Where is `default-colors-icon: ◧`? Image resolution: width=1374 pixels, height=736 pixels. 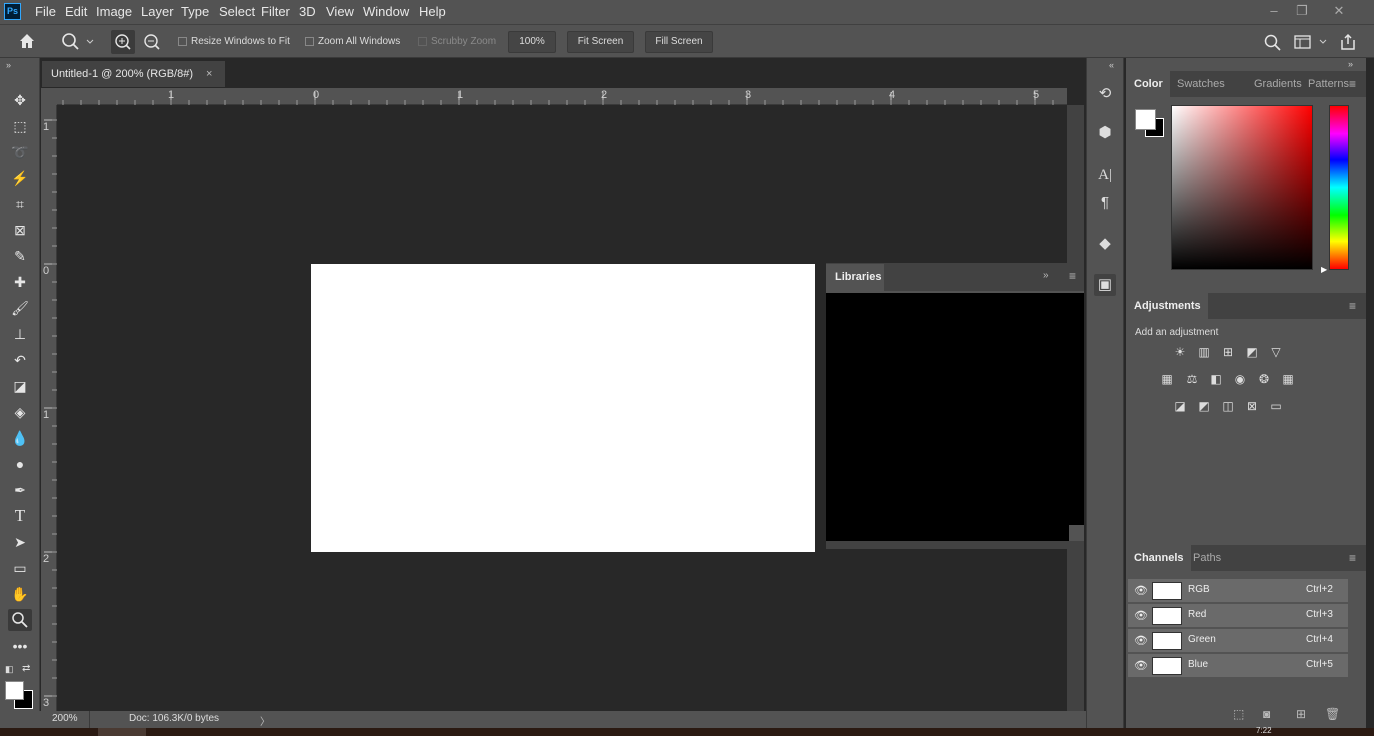 default-colors-icon: ◧ is located at coordinates (9, 669).